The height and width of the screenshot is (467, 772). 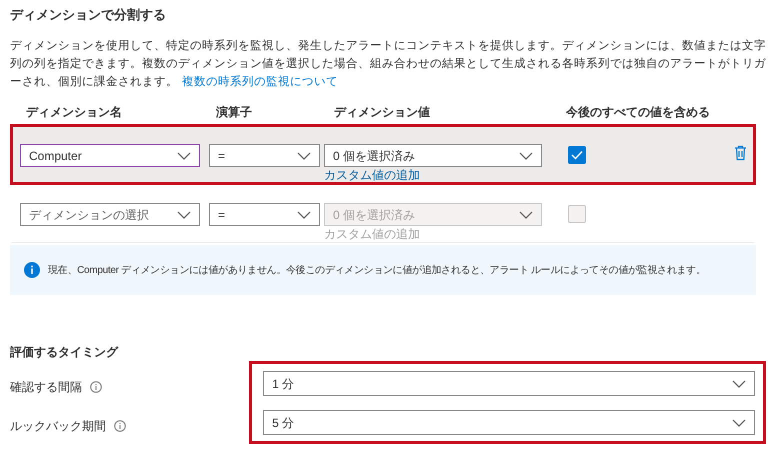 I want to click on trash-icon, so click(x=740, y=153).